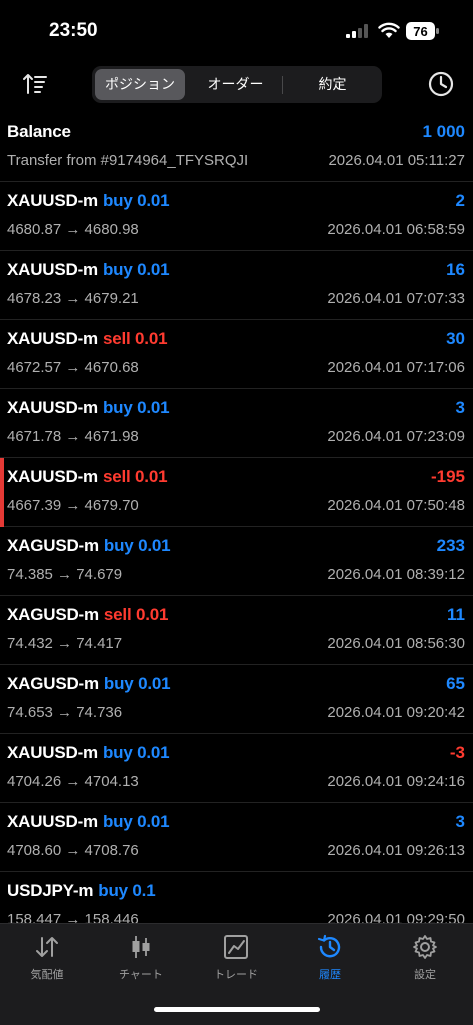 The image size is (473, 1025). I want to click on balance-label: Balance, so click(39, 131).